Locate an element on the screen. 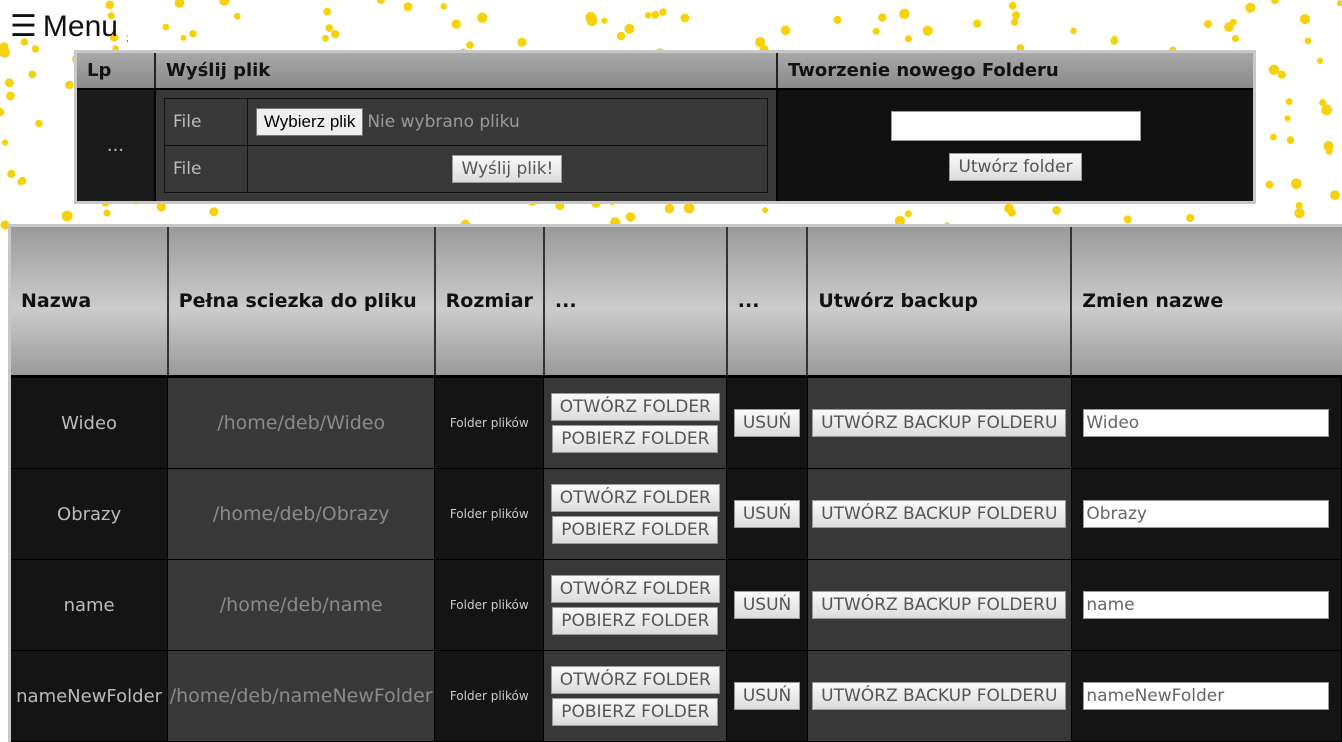 The height and width of the screenshot is (742, 1342). col-path: Pełna sciezka do pliku is located at coordinates (301, 302).